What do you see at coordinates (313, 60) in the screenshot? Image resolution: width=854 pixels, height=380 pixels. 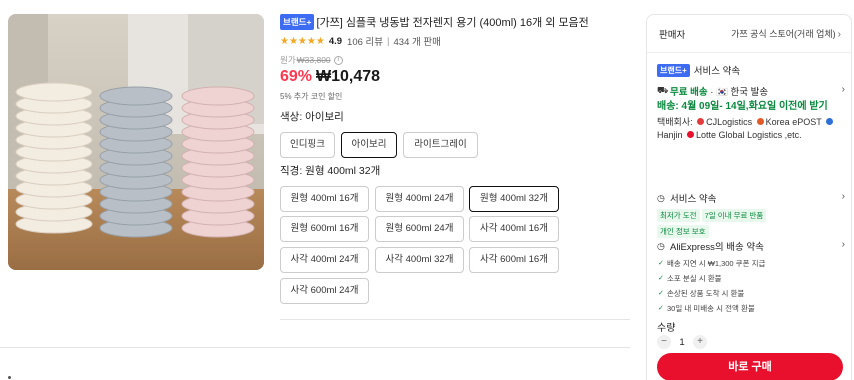 I see `original-price: ₩33,800` at bounding box center [313, 60].